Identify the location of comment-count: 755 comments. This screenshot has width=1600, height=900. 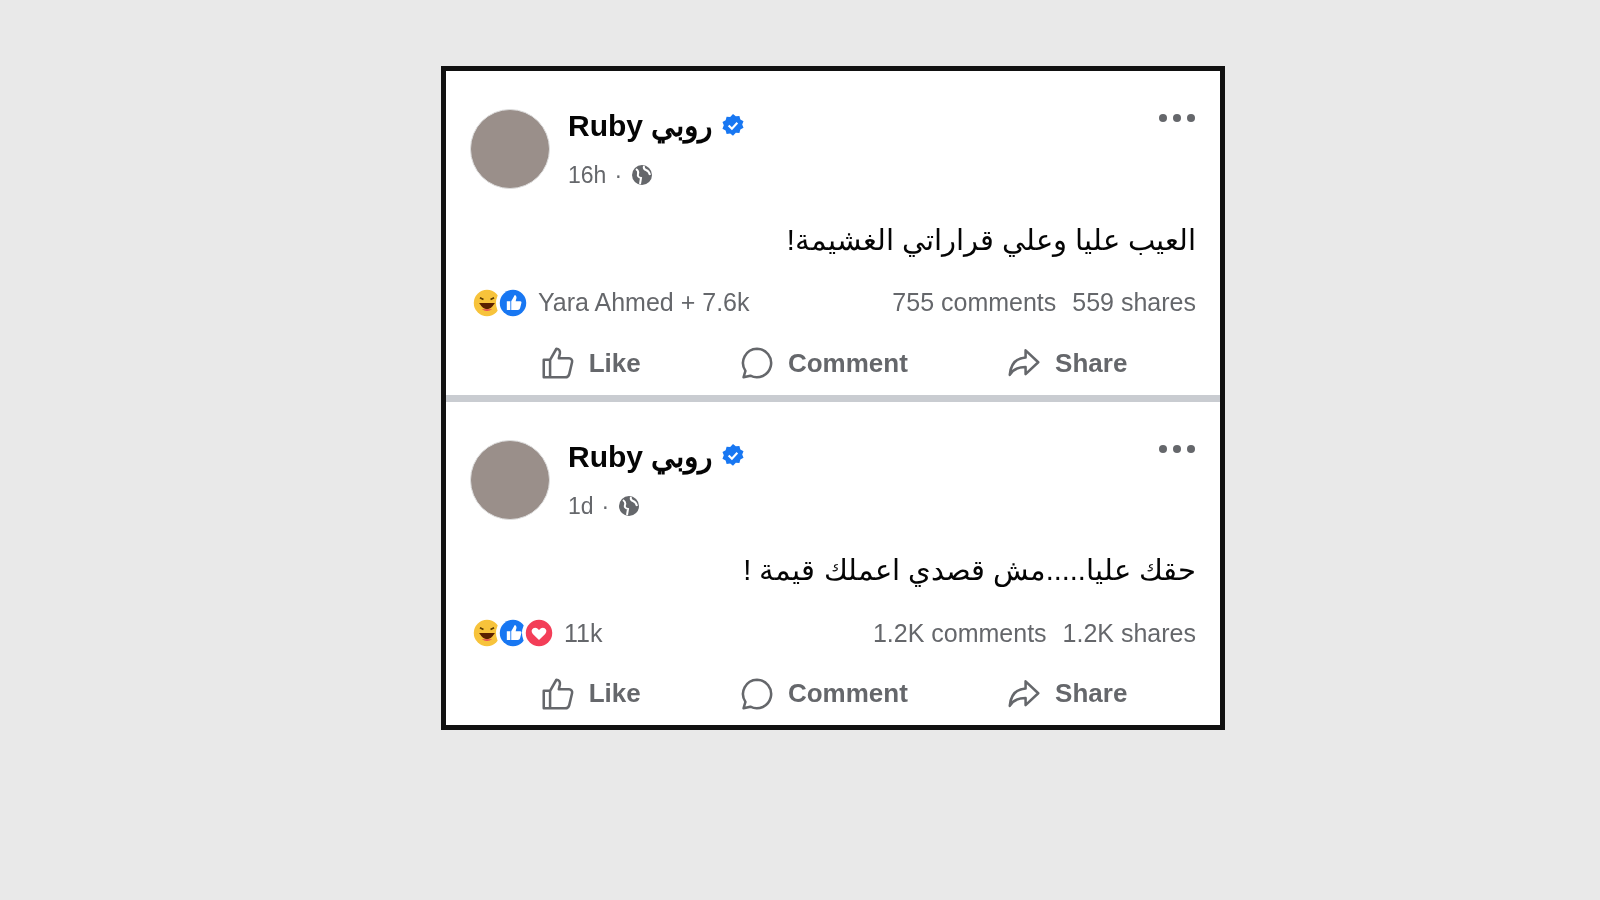
(974, 303).